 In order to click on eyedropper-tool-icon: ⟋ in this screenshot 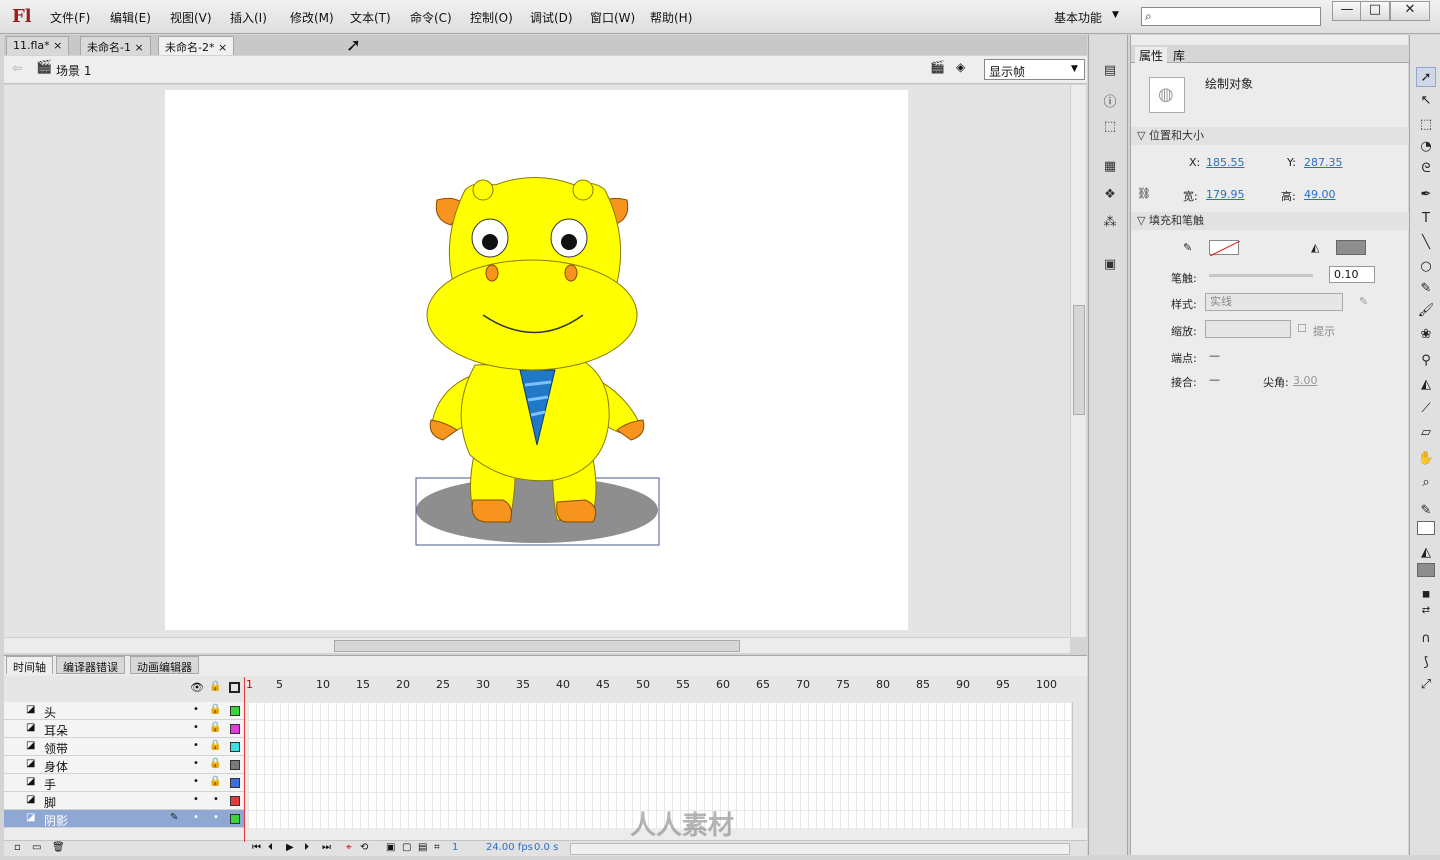, I will do `click(1426, 409)`.